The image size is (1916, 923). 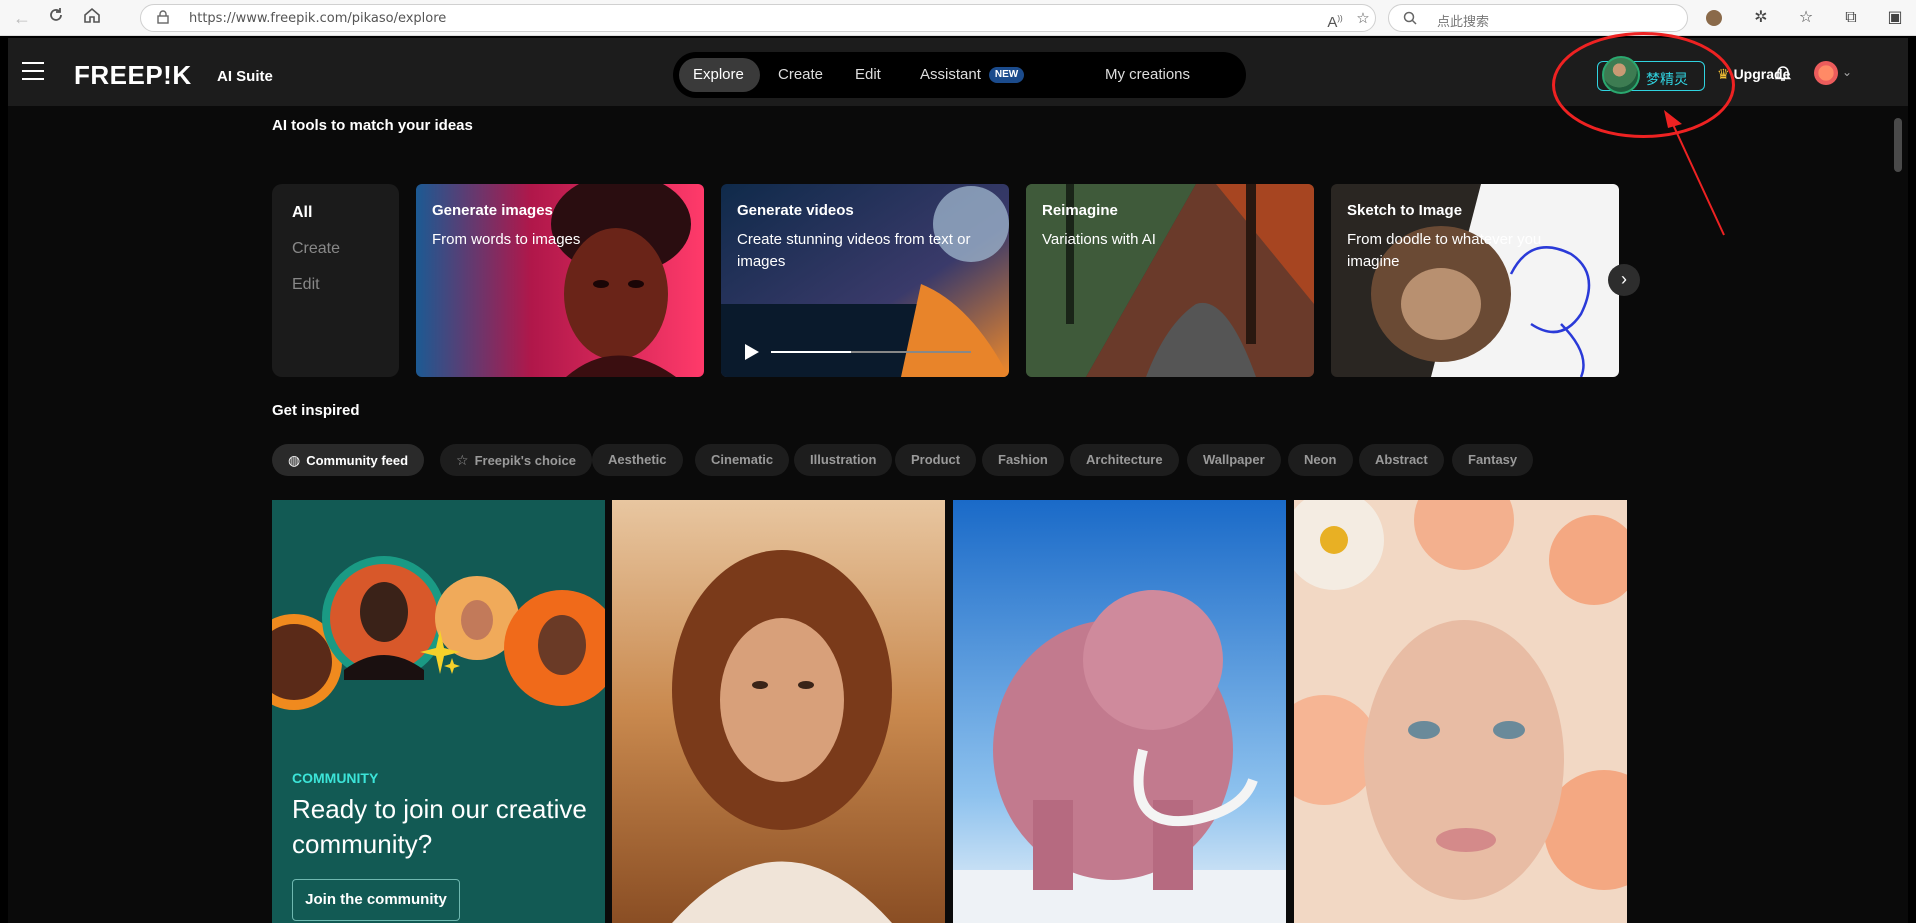 What do you see at coordinates (1493, 460) in the screenshot?
I see `chip-fantasy: Fantasy` at bounding box center [1493, 460].